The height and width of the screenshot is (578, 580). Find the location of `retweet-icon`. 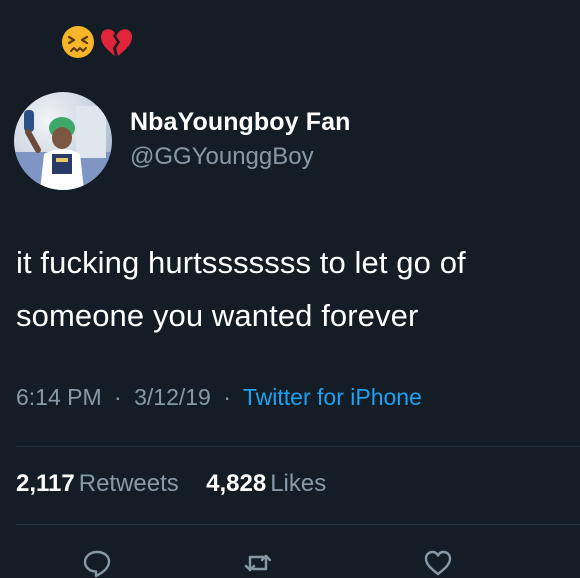

retweet-icon is located at coordinates (258, 563).